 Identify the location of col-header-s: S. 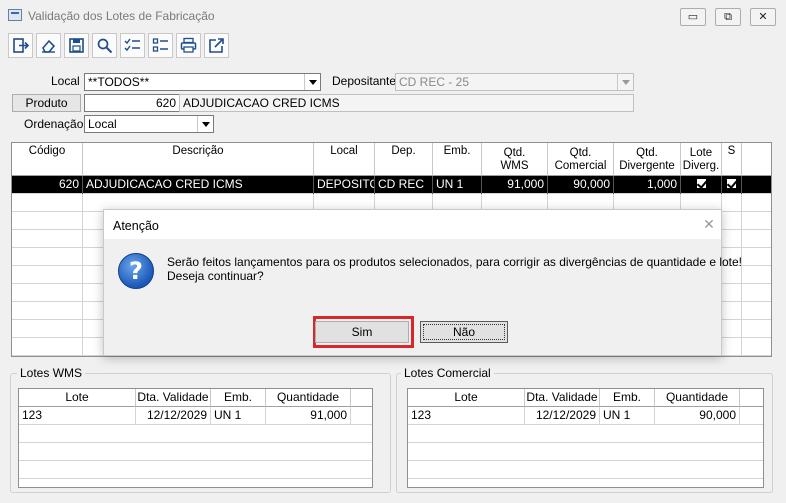
(732, 159).